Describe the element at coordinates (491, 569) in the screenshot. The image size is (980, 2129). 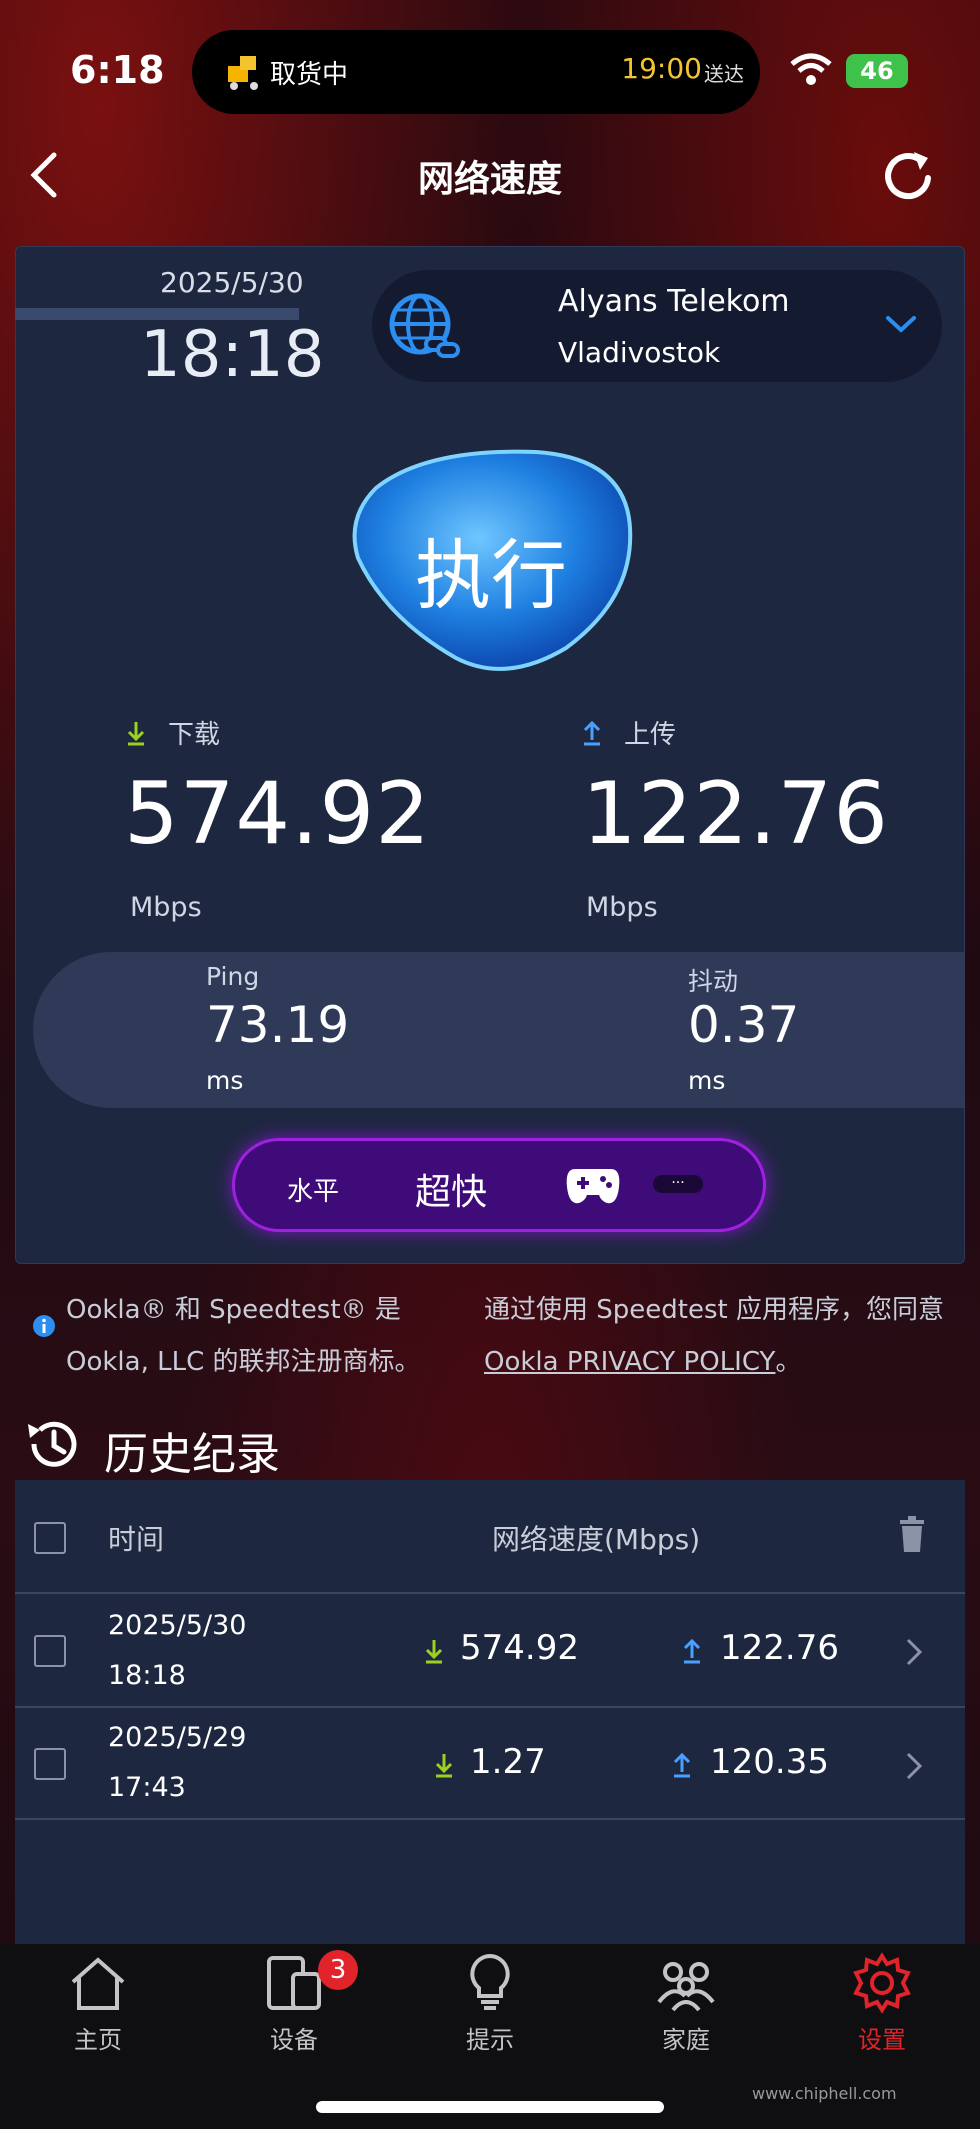
I see `run-test-label: 执行` at that location.